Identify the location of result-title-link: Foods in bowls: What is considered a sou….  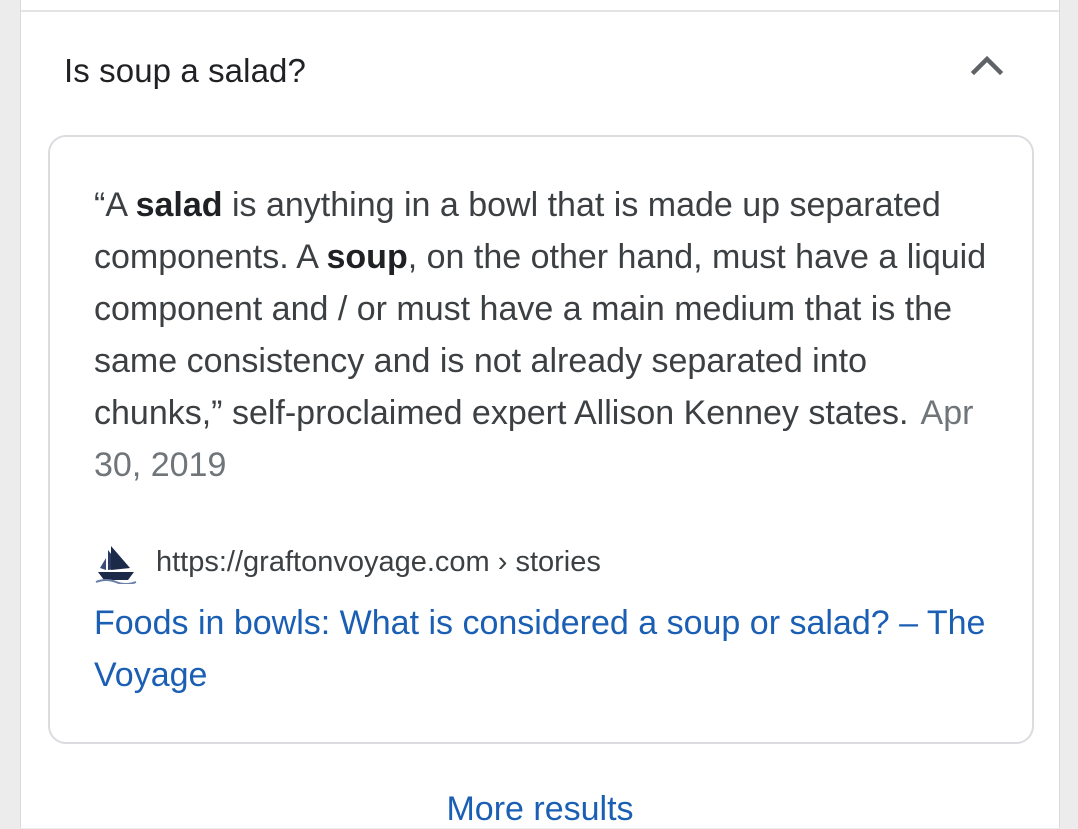
(544, 649).